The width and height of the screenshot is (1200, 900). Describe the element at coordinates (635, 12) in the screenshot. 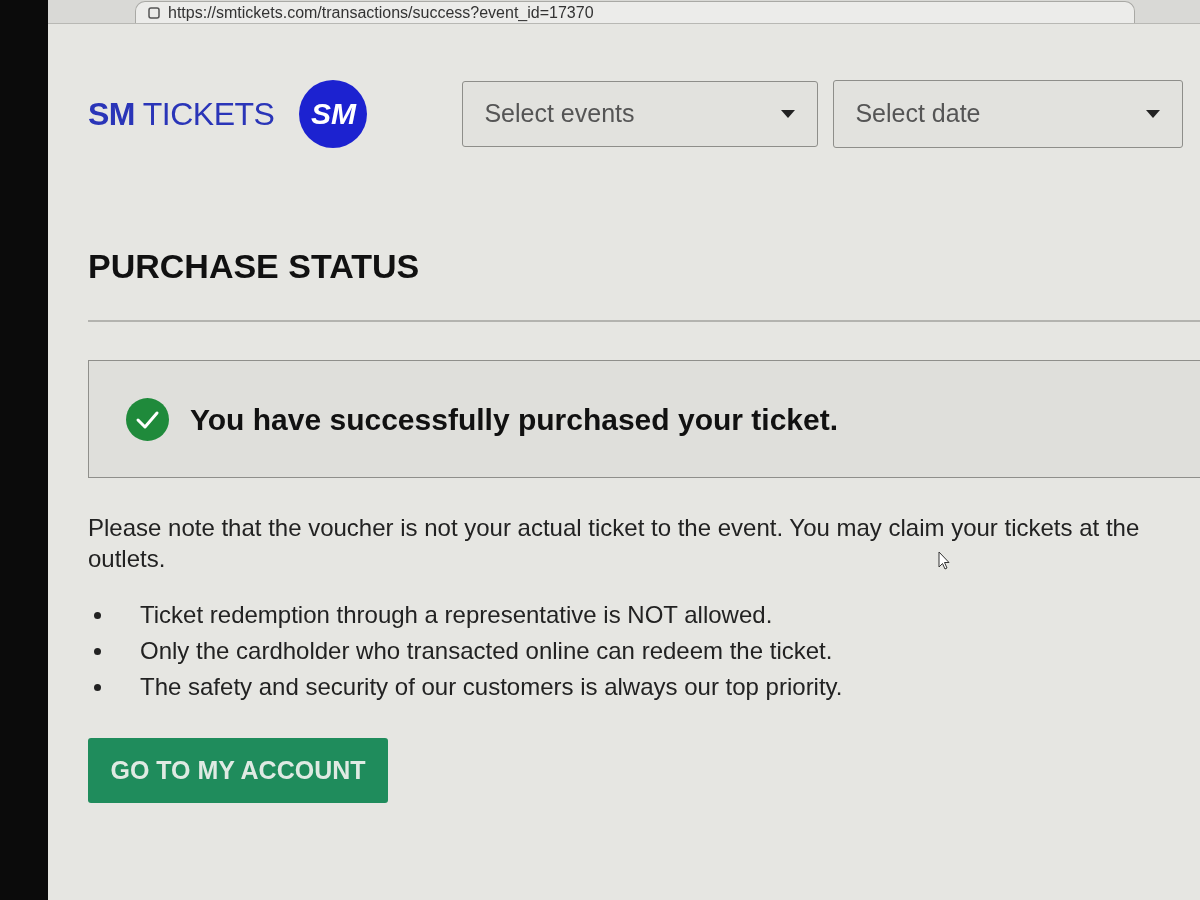

I see `address-bar: https://smtickets.com/transactions/success?event_id=17370` at that location.